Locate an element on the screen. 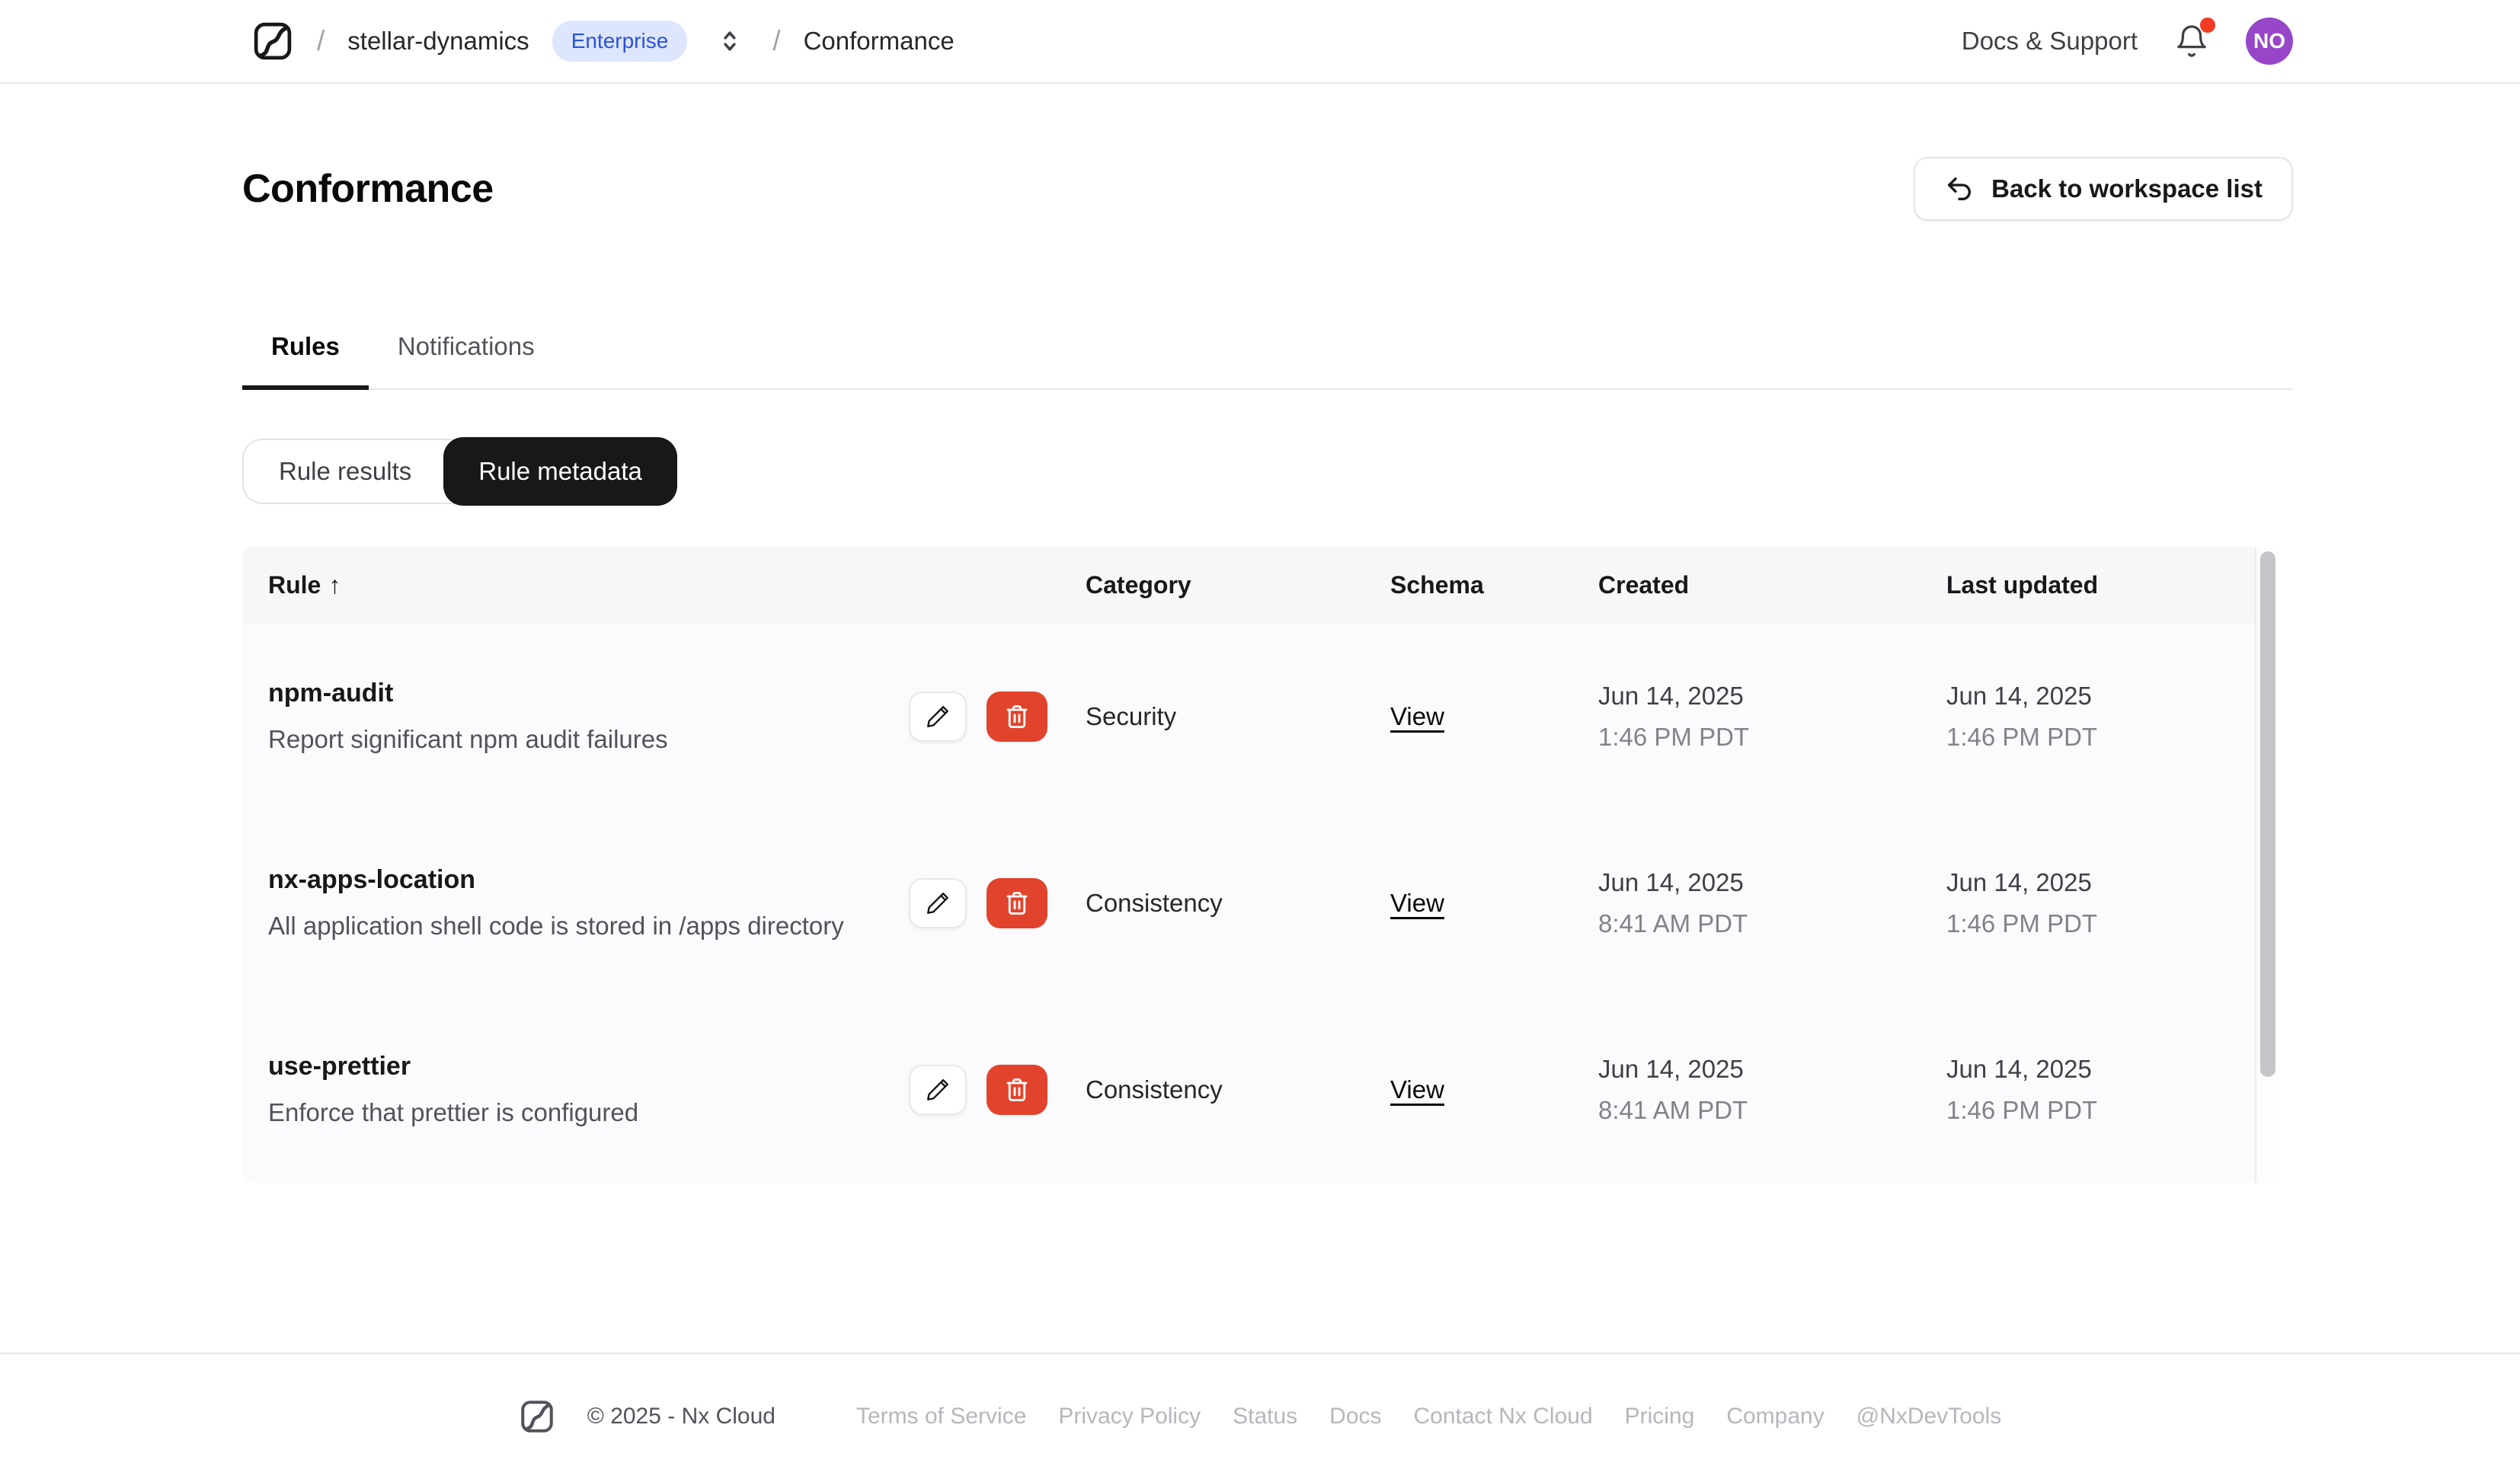  copyright: © 2025 - Nx Cloud is located at coordinates (681, 1416).